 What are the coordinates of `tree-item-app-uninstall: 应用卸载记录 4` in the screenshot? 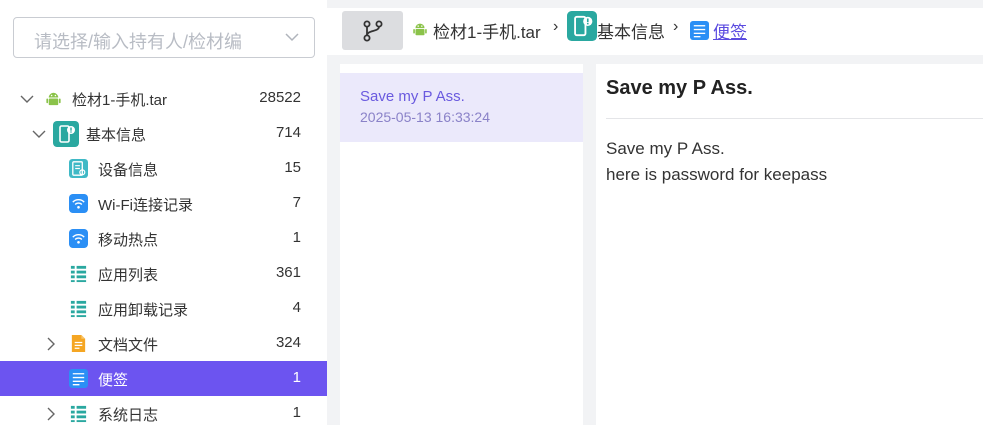 It's located at (163, 308).